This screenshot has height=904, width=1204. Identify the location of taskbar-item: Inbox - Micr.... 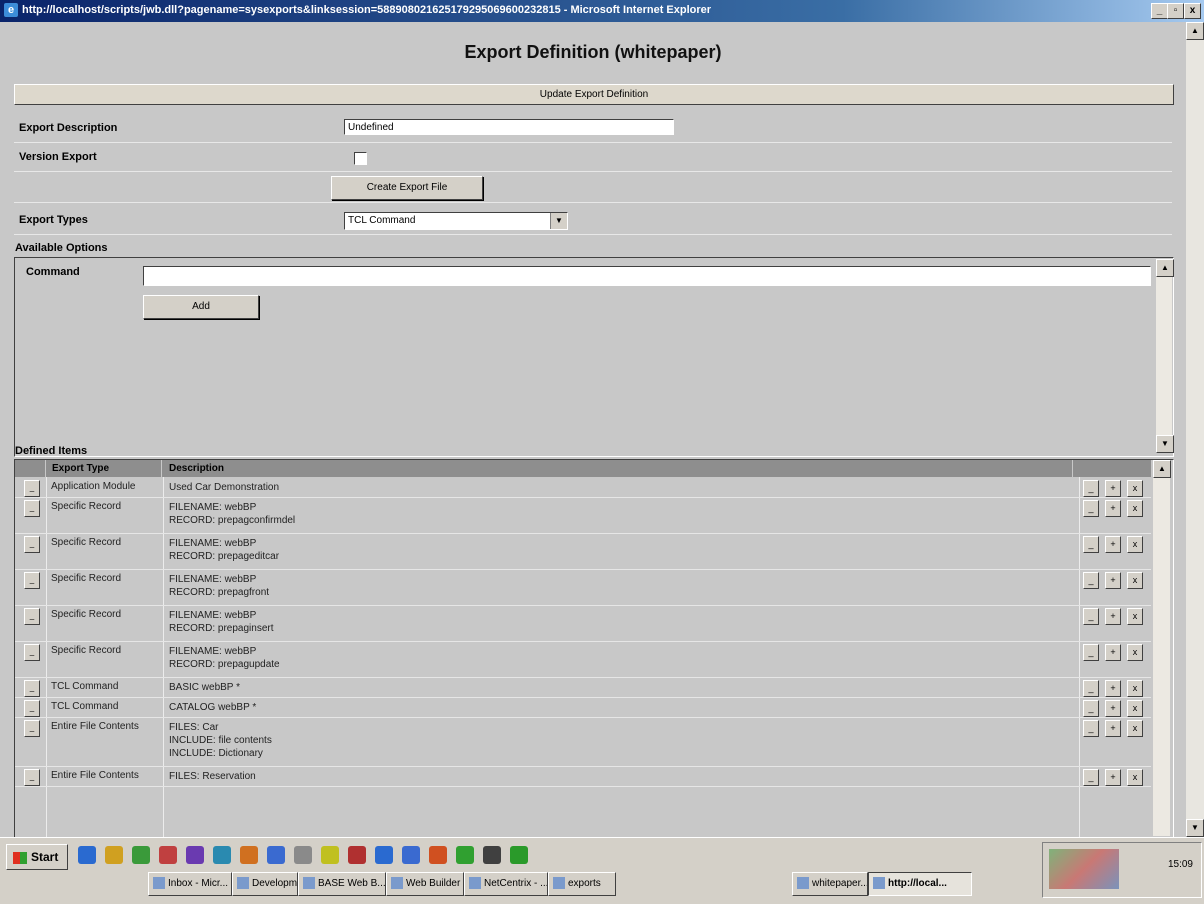
(190, 884).